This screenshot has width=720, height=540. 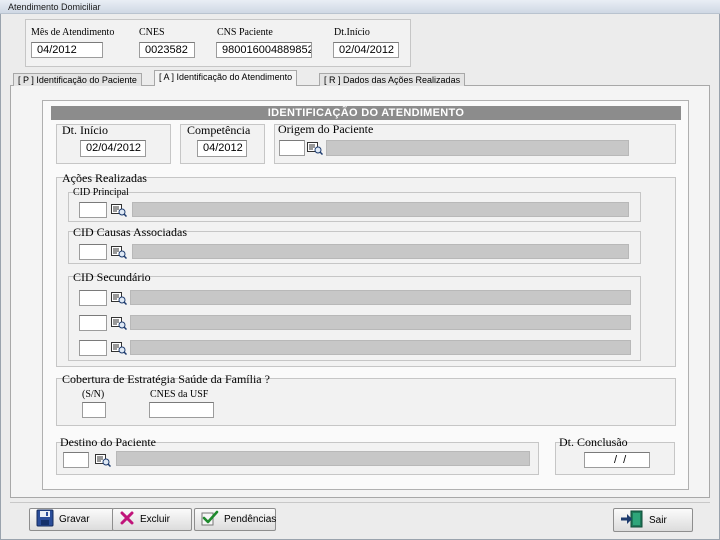 I want to click on dt-inicio-field: 02/04/2012, so click(x=113, y=148).